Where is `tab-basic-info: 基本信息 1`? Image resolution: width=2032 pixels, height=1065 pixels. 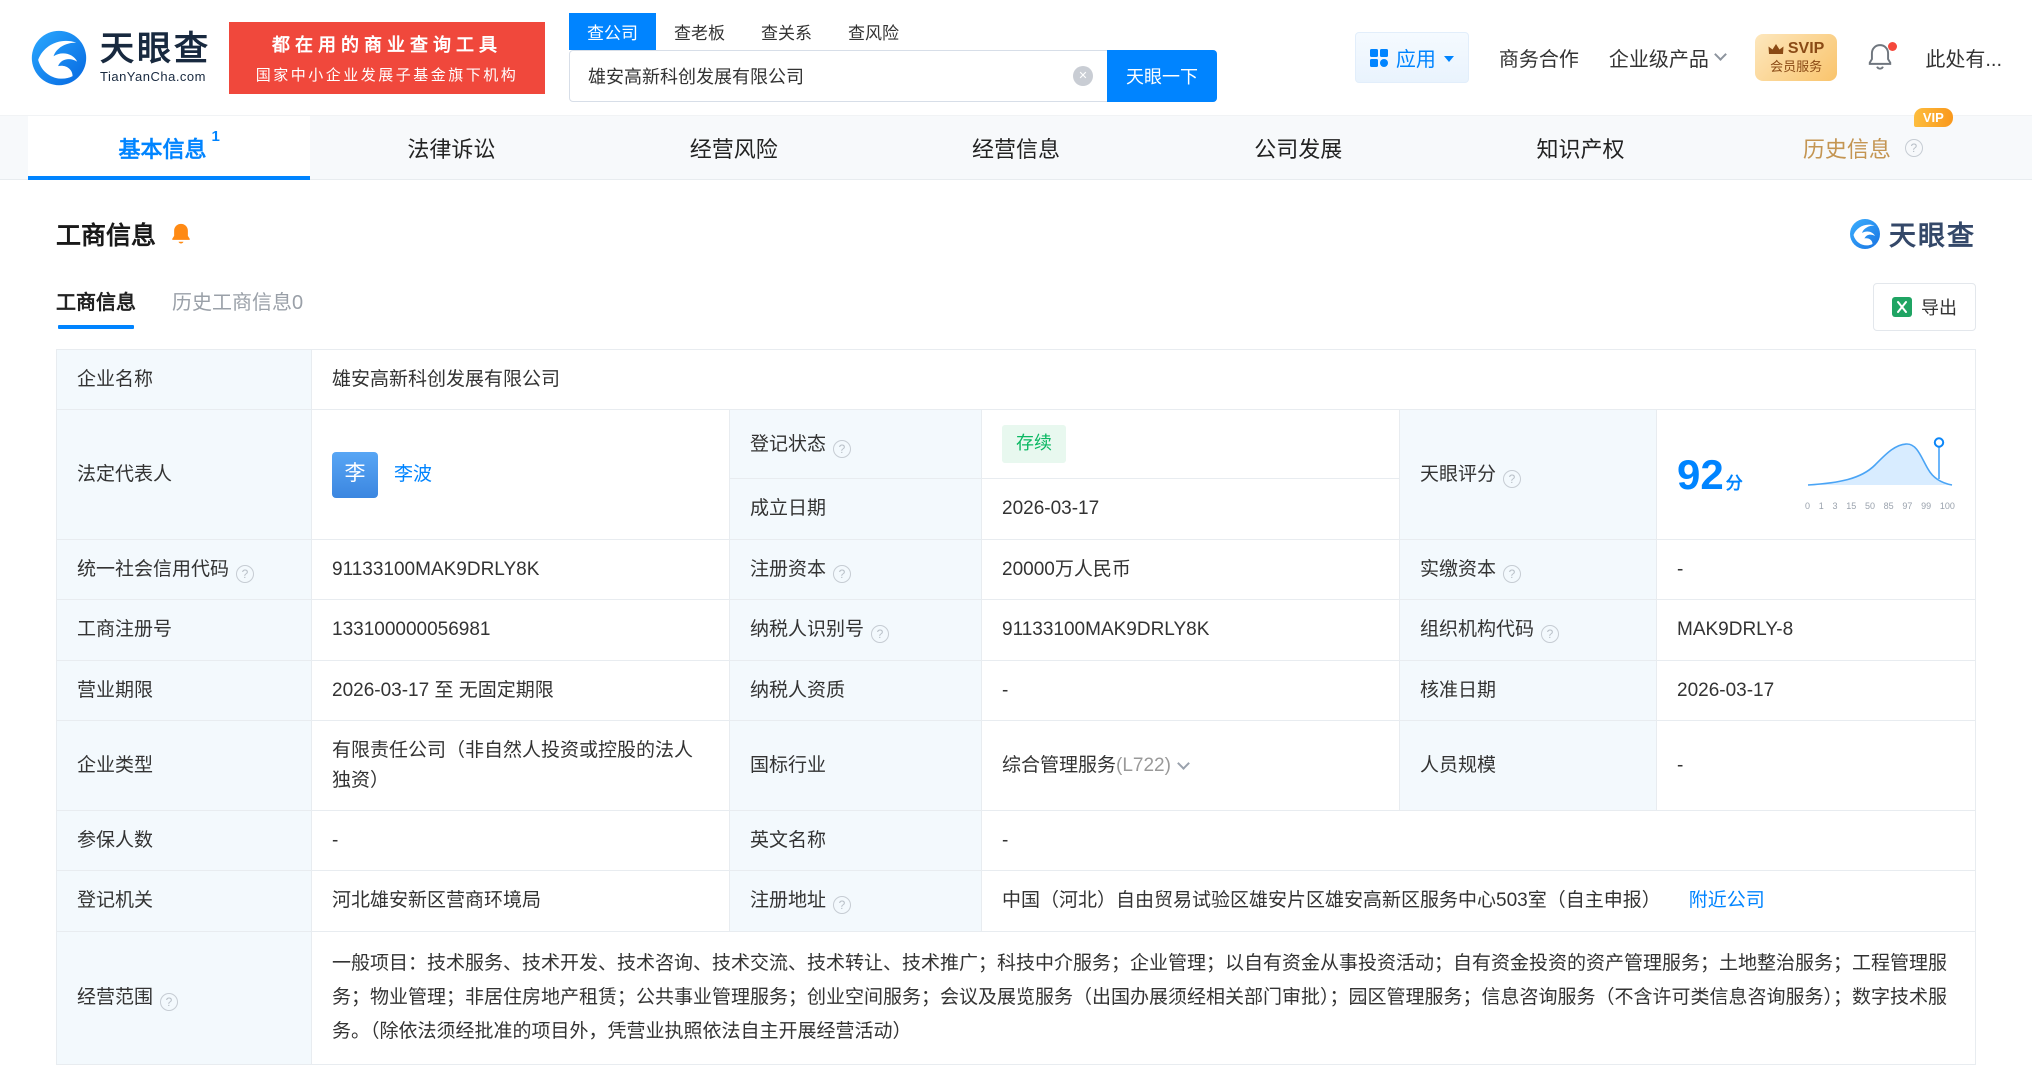
tab-basic-info: 基本信息 1 is located at coordinates (169, 148).